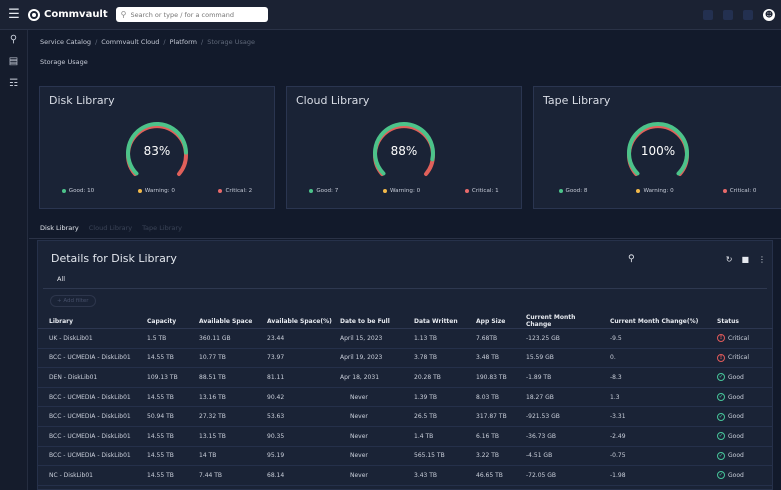 The width and height of the screenshot is (781, 490). What do you see at coordinates (721, 416) in the screenshot?
I see `good-check-icon: ✓` at bounding box center [721, 416].